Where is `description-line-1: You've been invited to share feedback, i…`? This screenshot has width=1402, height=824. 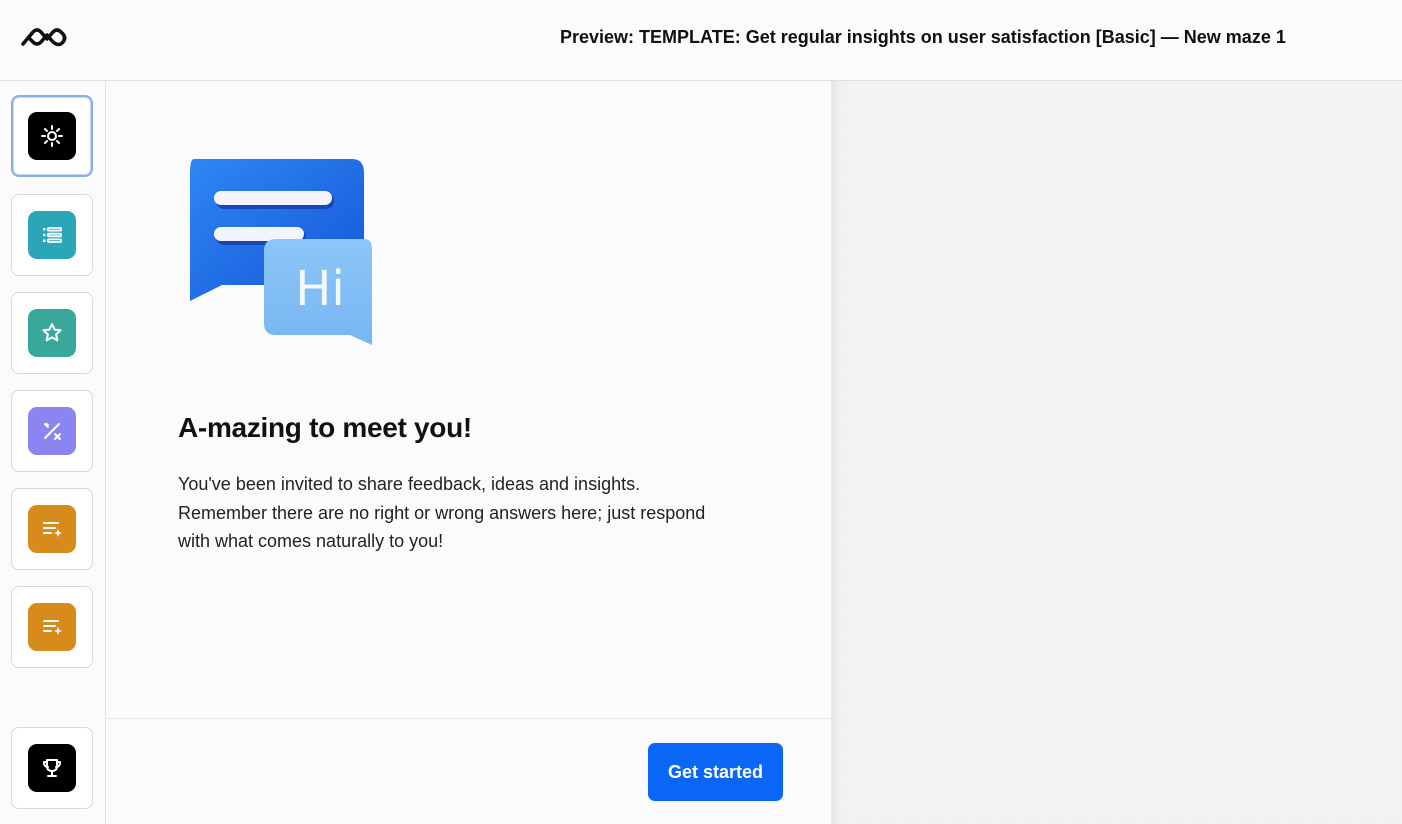 description-line-1: You've been invited to share feedback, i… is located at coordinates (409, 484).